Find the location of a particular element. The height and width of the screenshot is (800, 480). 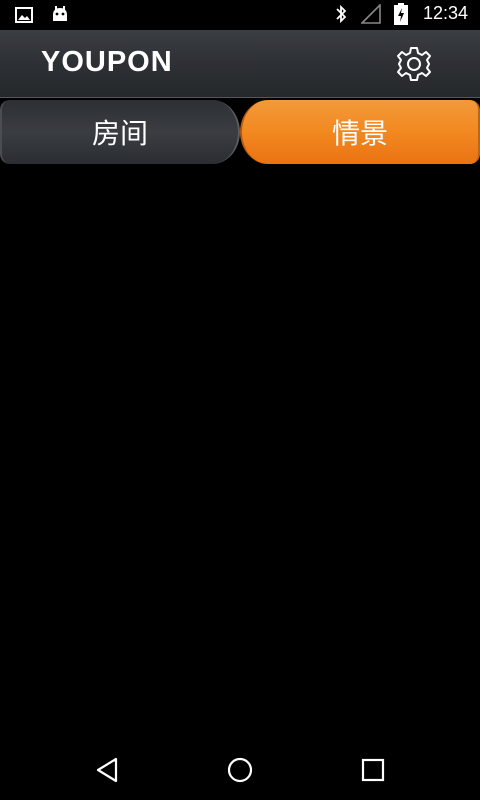

tab-rooms-label: 房间 is located at coordinates (119, 133).